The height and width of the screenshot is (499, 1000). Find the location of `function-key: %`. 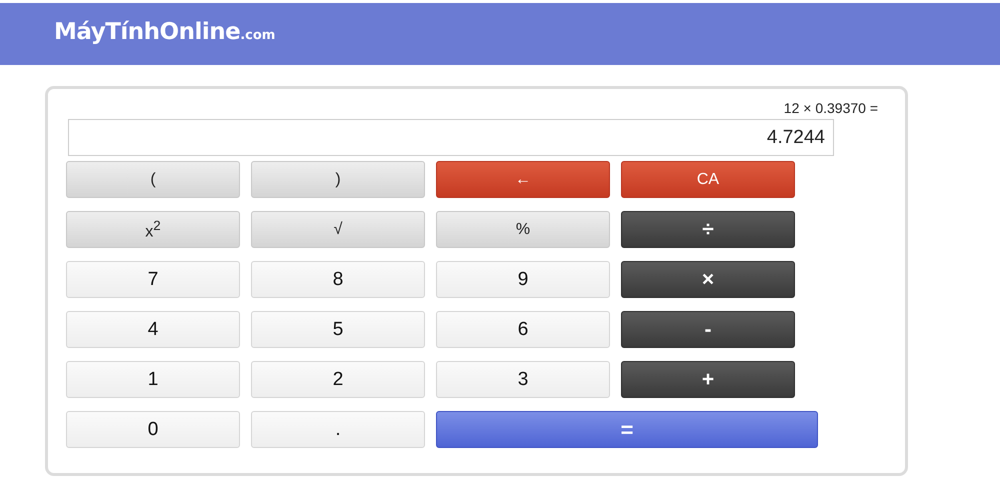

function-key: % is located at coordinates (523, 229).